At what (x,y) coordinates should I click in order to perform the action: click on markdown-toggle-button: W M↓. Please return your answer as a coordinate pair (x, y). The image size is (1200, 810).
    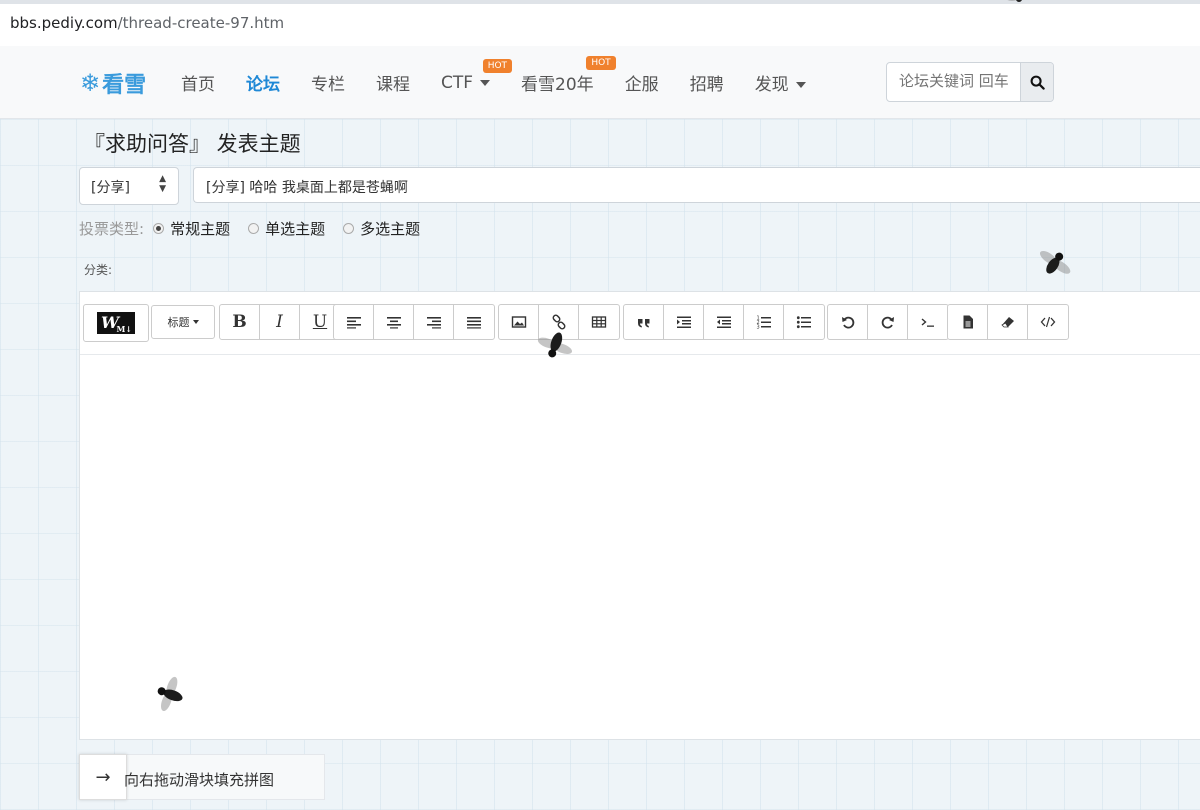
    Looking at the image, I should click on (116, 323).